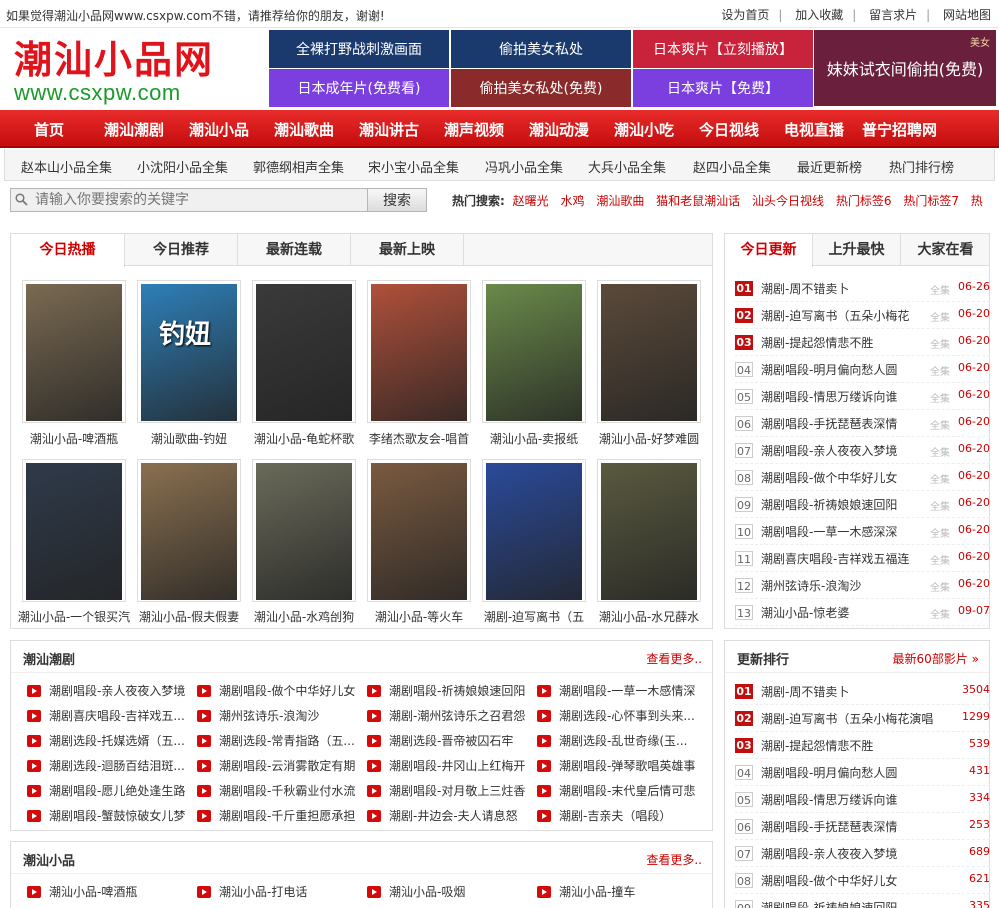 Image resolution: width=999 pixels, height=908 pixels. I want to click on rank-list-item: 01 潮剧-周不错卖卜 3504, so click(862, 691).